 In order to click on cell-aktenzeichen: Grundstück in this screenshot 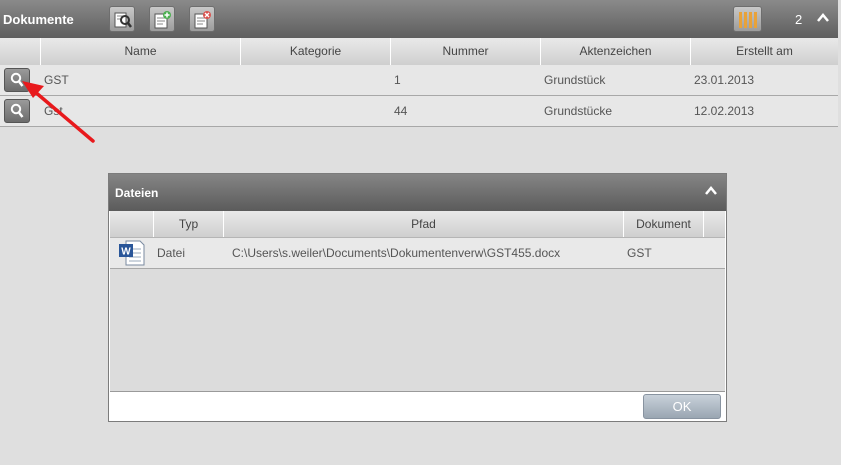, I will do `click(575, 80)`.